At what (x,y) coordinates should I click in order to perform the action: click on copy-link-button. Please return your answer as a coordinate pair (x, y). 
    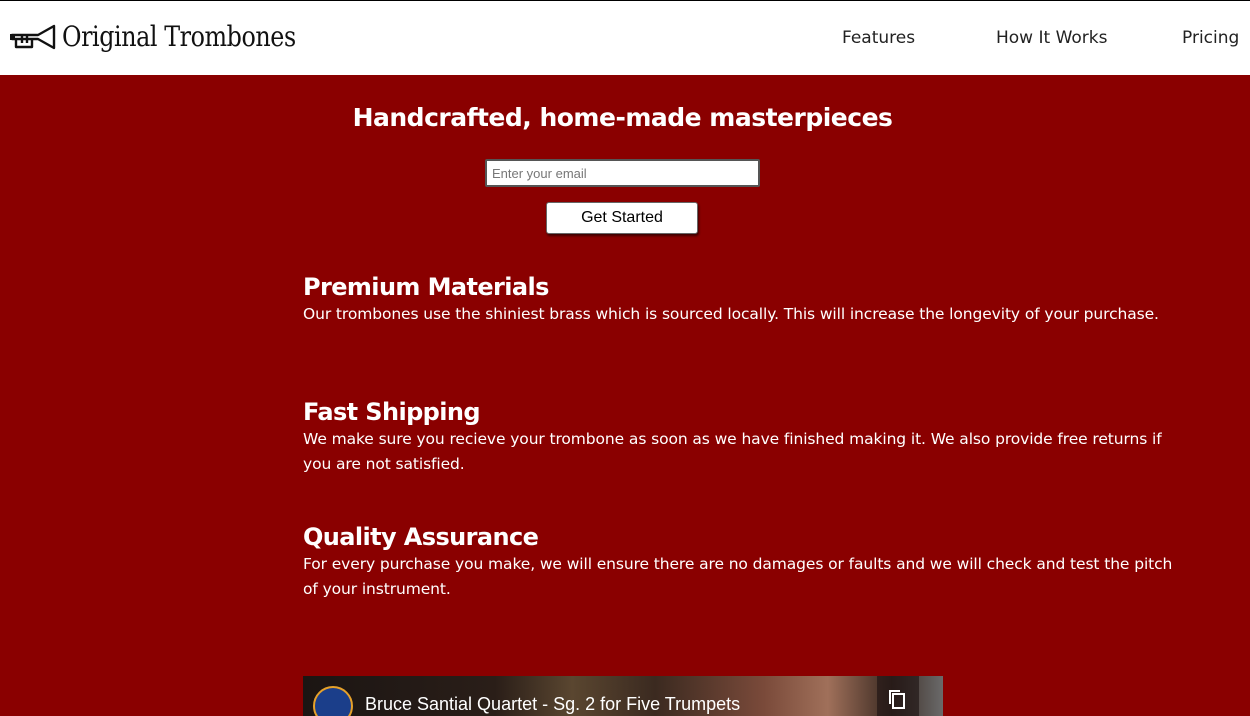
    Looking at the image, I should click on (898, 696).